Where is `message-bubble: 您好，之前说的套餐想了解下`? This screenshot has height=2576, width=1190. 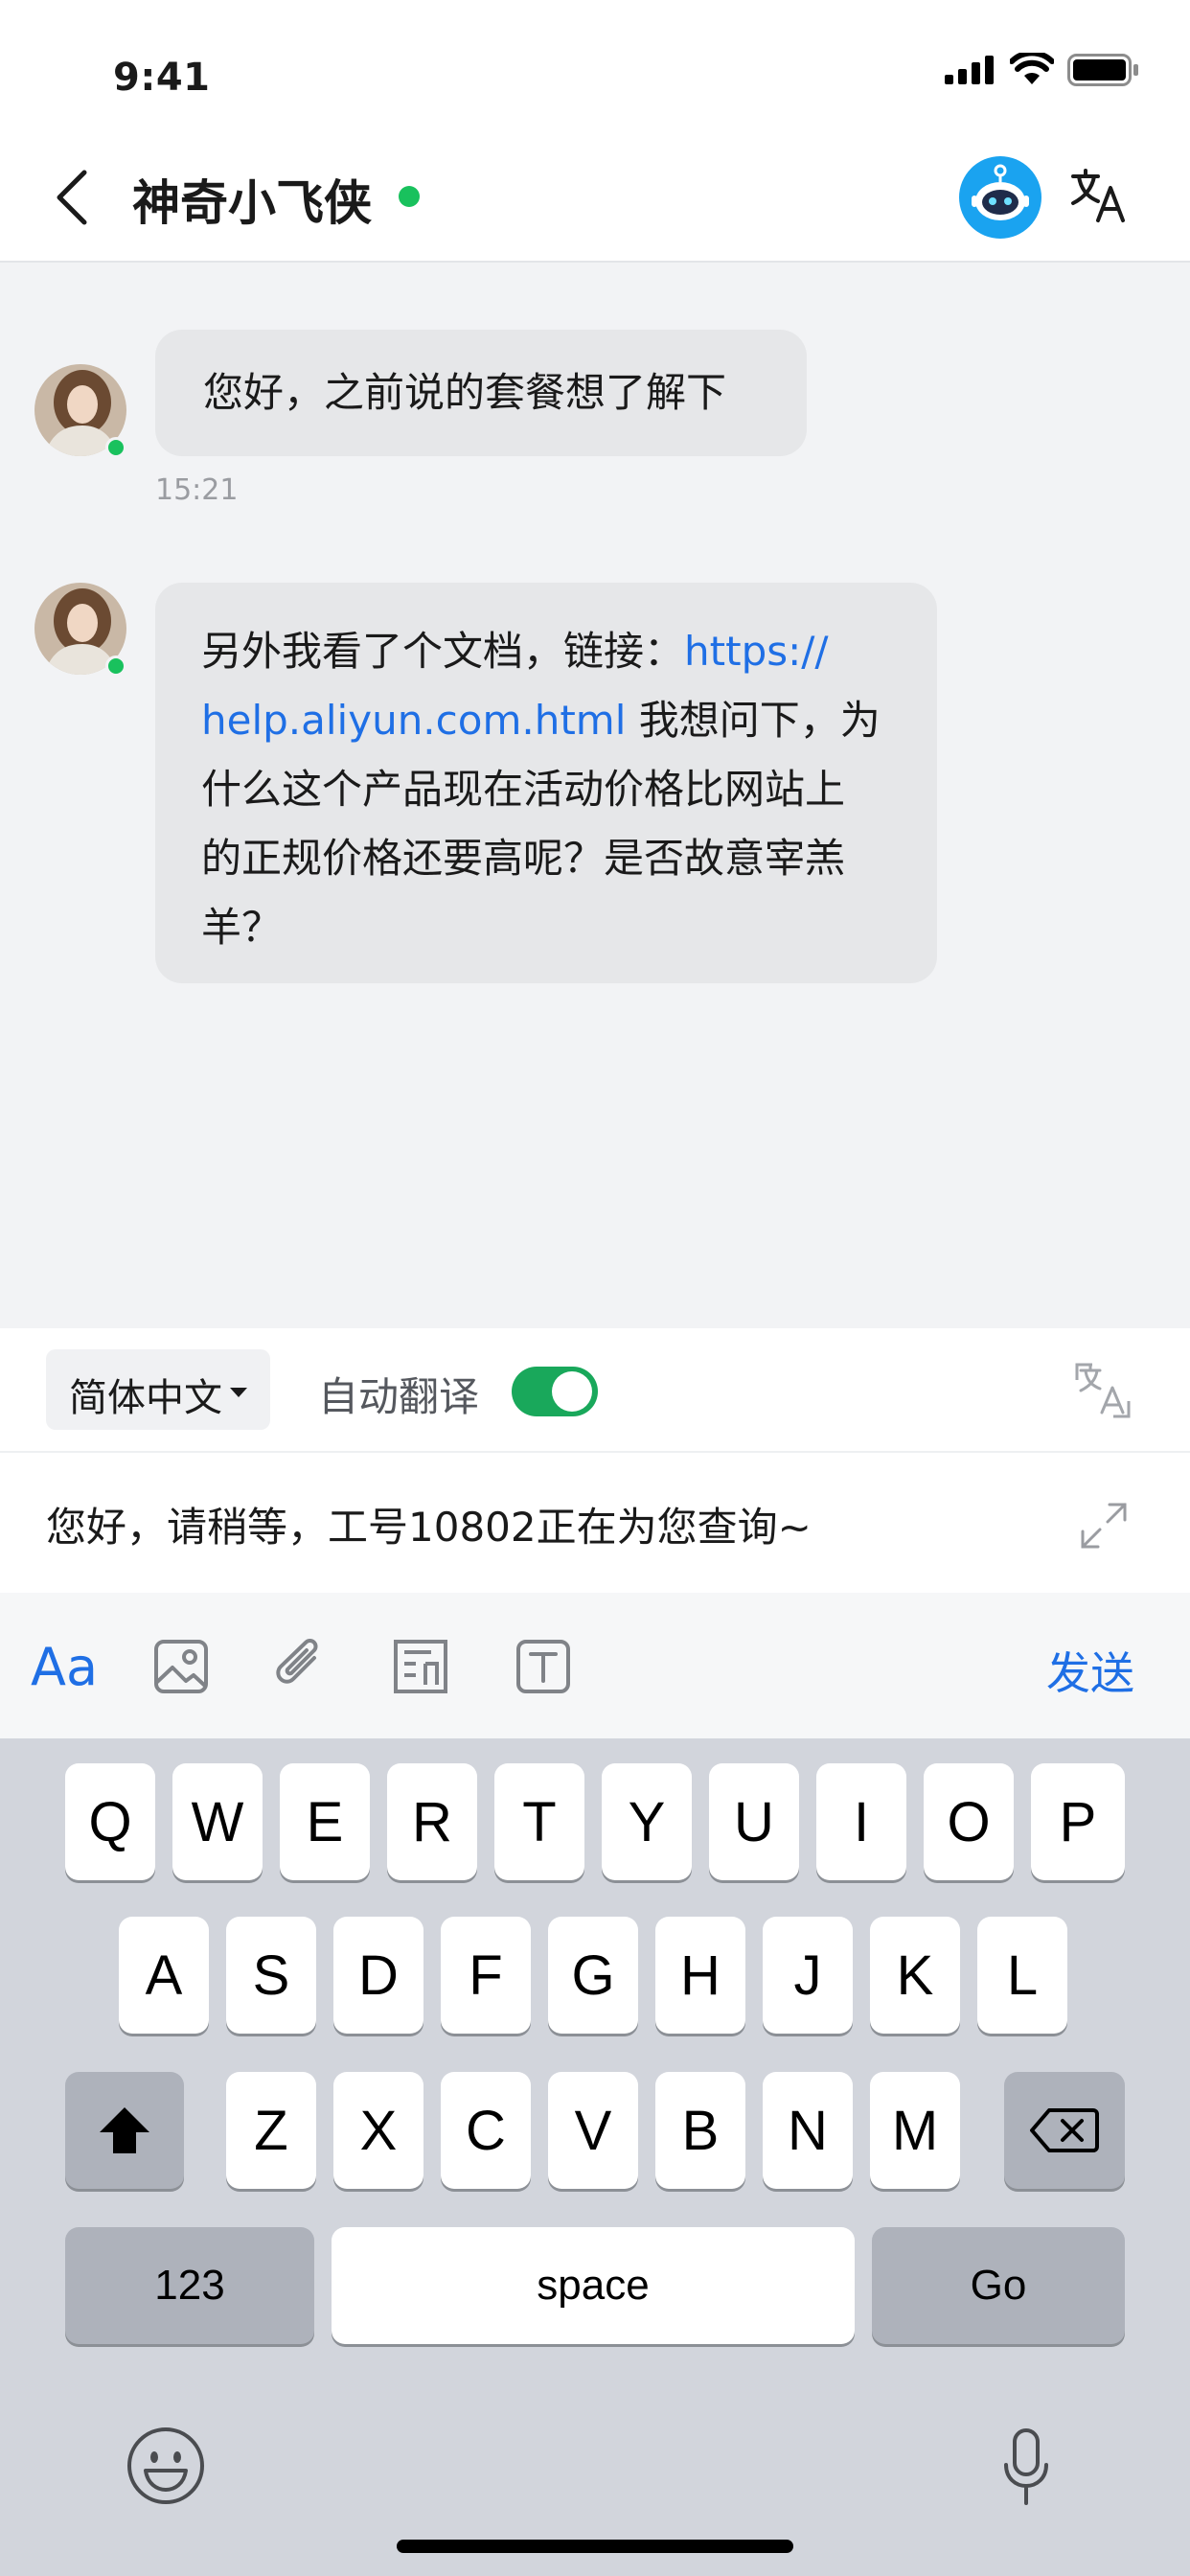 message-bubble: 您好，之前说的套餐想了解下 is located at coordinates (481, 393).